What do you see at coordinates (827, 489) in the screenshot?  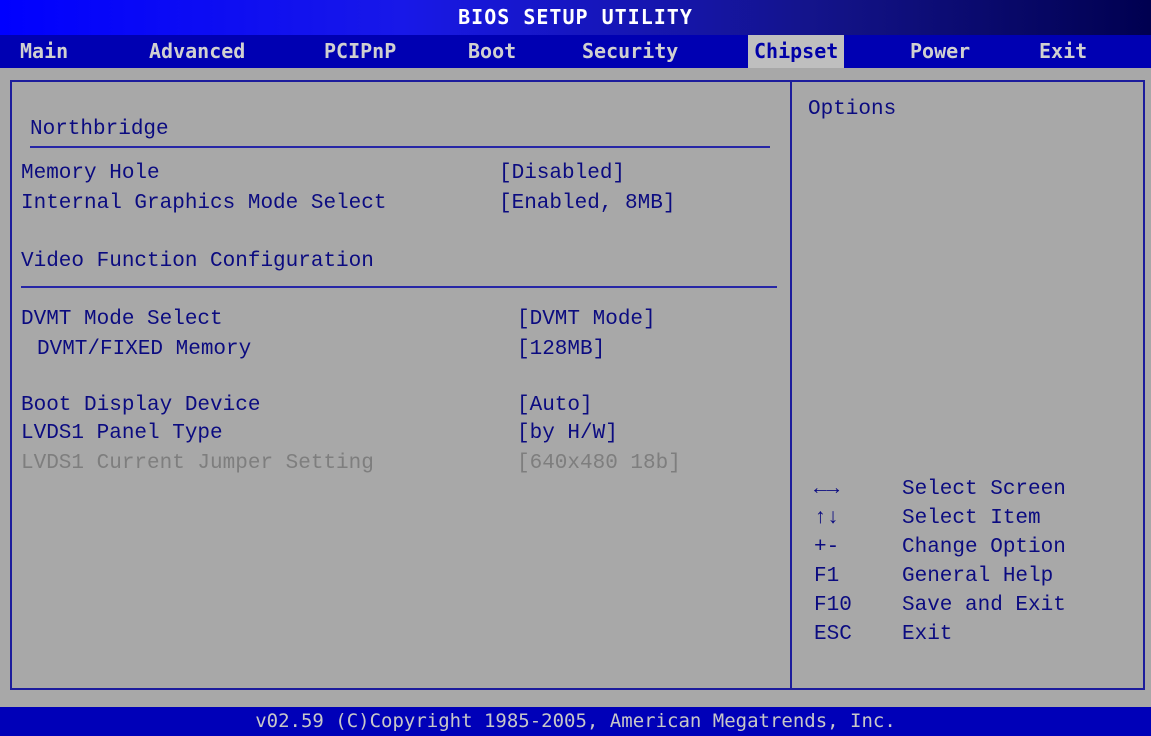 I see `key-select-screen: ←→` at bounding box center [827, 489].